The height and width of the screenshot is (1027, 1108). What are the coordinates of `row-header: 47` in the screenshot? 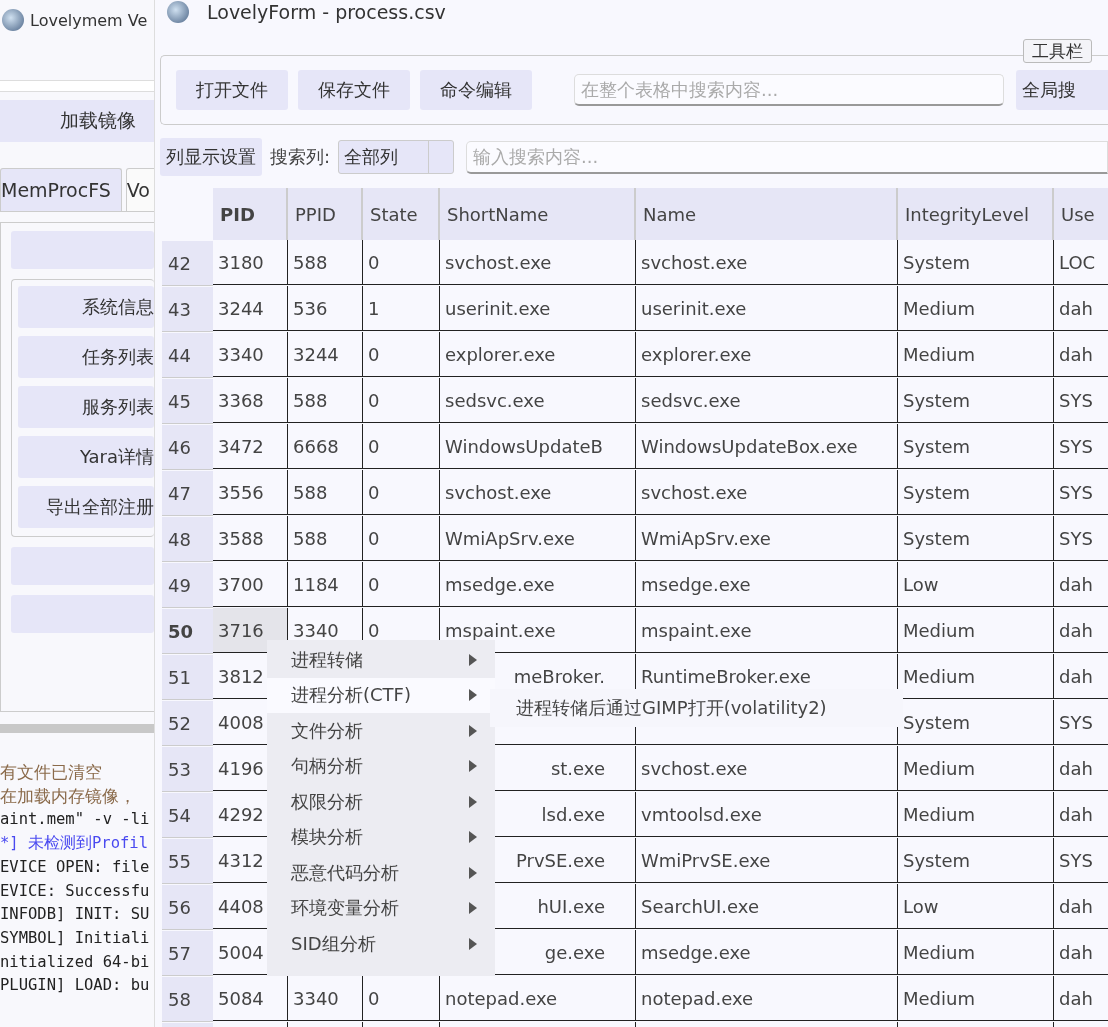 It's located at (187, 493).